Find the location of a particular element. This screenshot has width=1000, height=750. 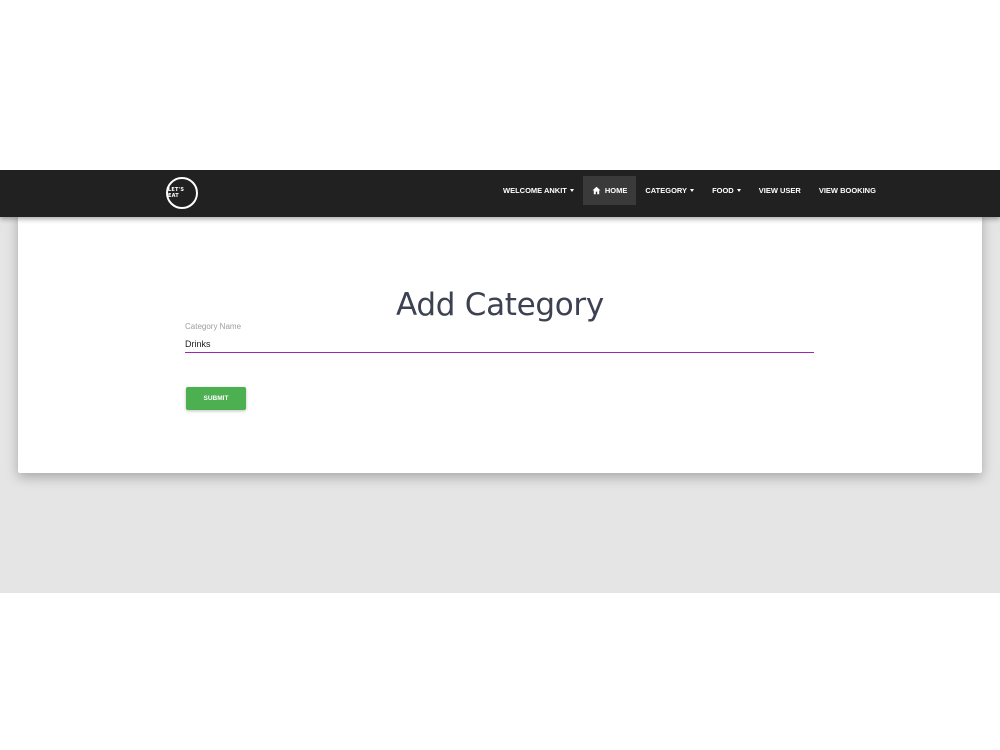

nav-category-label: CATEGORY is located at coordinates (666, 190).